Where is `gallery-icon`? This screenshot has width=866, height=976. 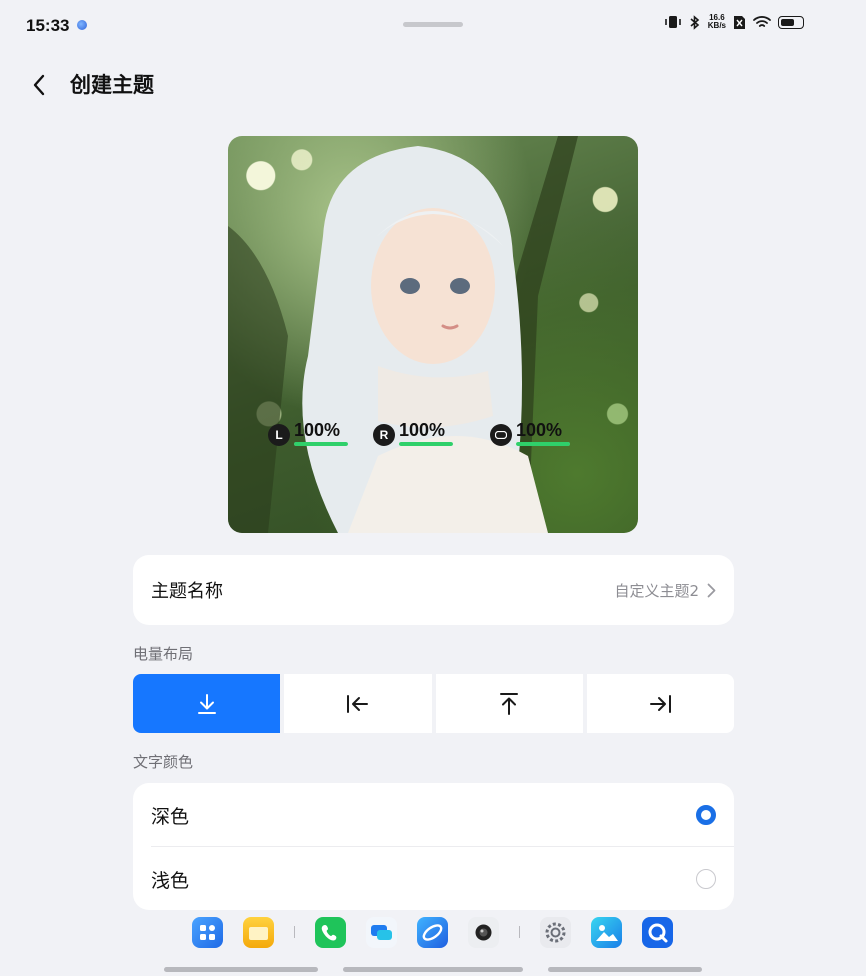
gallery-icon is located at coordinates (606, 932).